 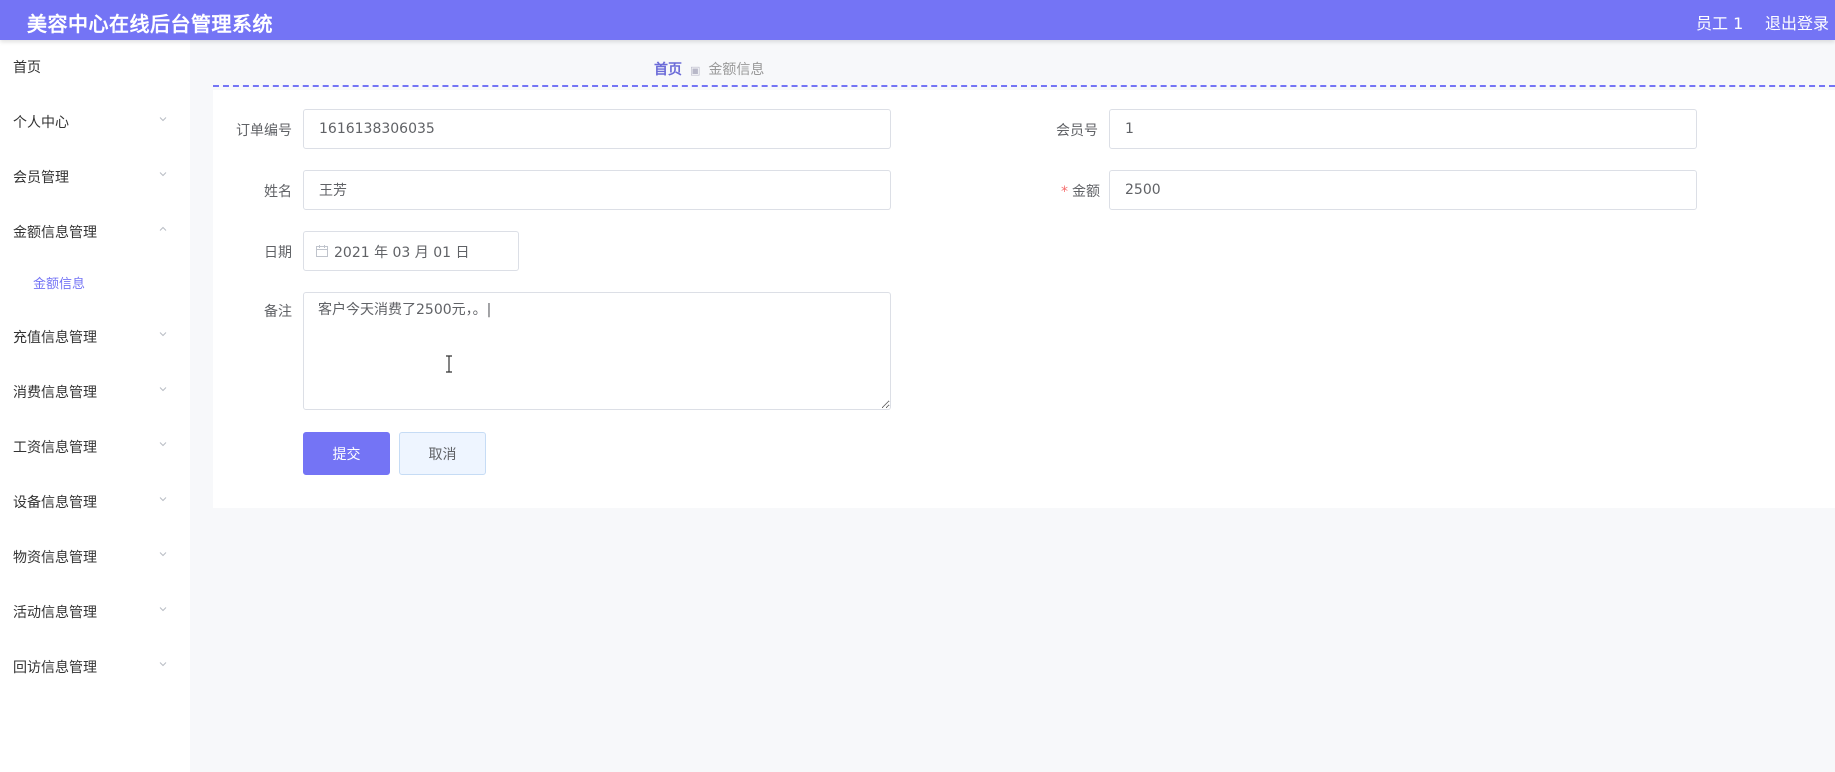 I want to click on sidebar-item-label: 个人中心, so click(x=41, y=123).